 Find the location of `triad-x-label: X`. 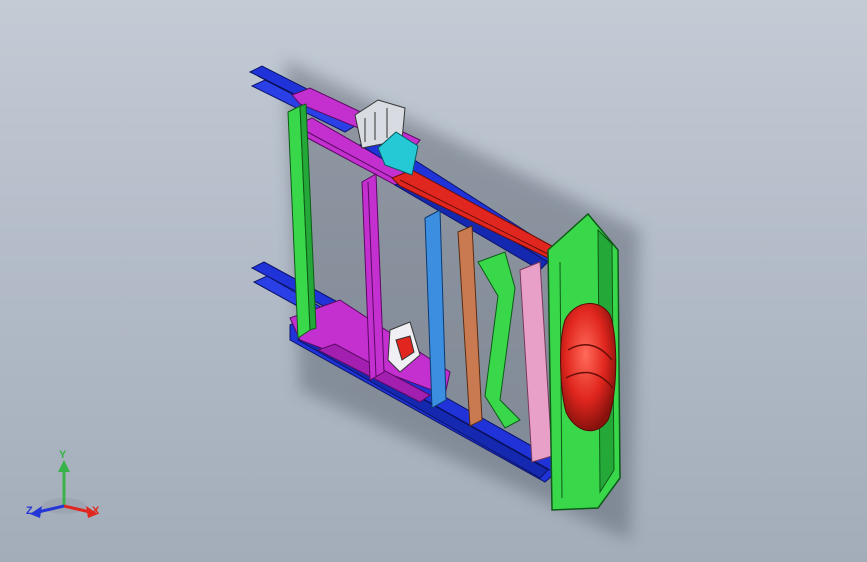

triad-x-label: X is located at coordinates (96, 511).